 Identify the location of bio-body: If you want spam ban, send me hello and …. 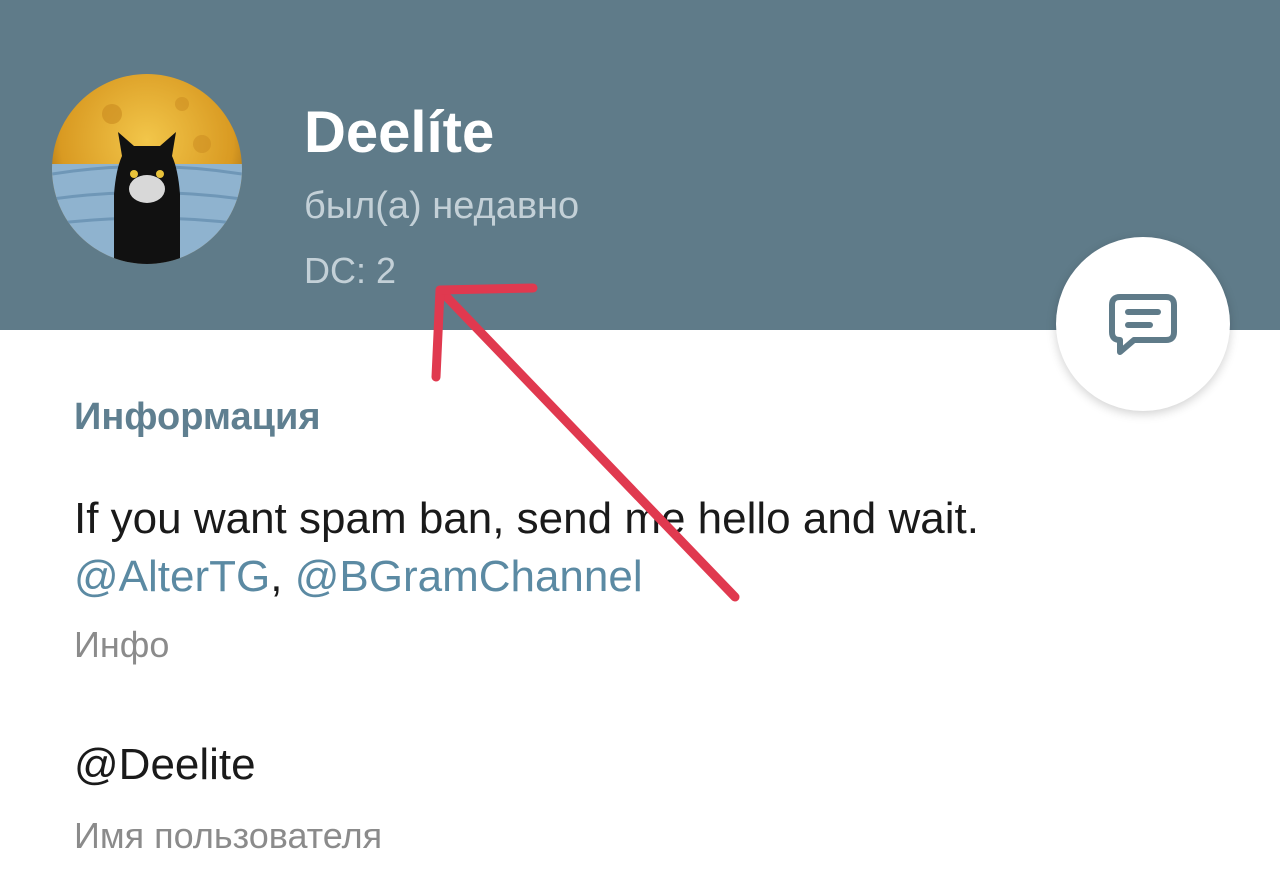
(526, 518).